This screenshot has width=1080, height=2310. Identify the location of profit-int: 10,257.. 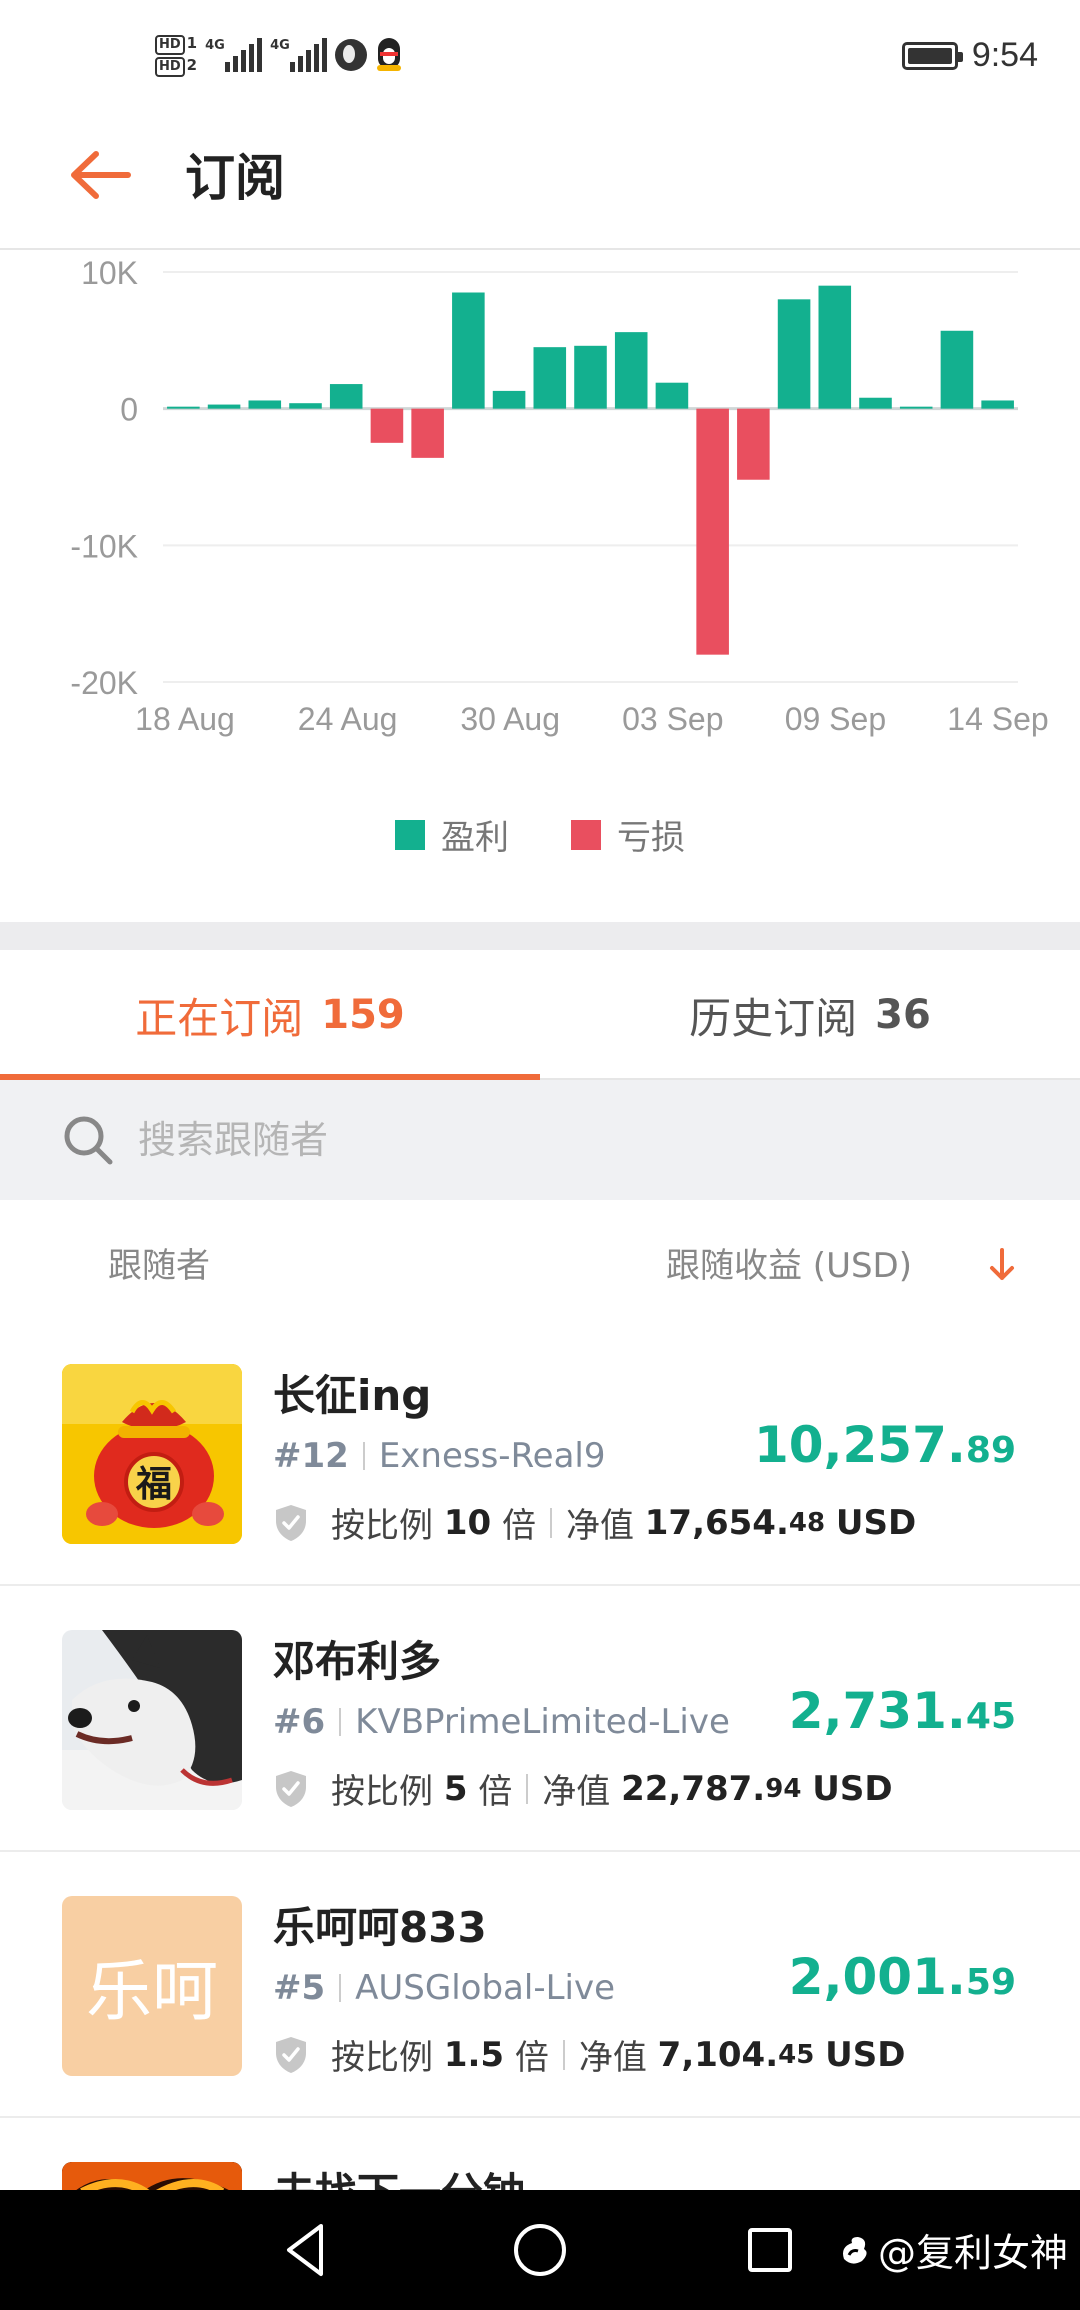
(859, 1445).